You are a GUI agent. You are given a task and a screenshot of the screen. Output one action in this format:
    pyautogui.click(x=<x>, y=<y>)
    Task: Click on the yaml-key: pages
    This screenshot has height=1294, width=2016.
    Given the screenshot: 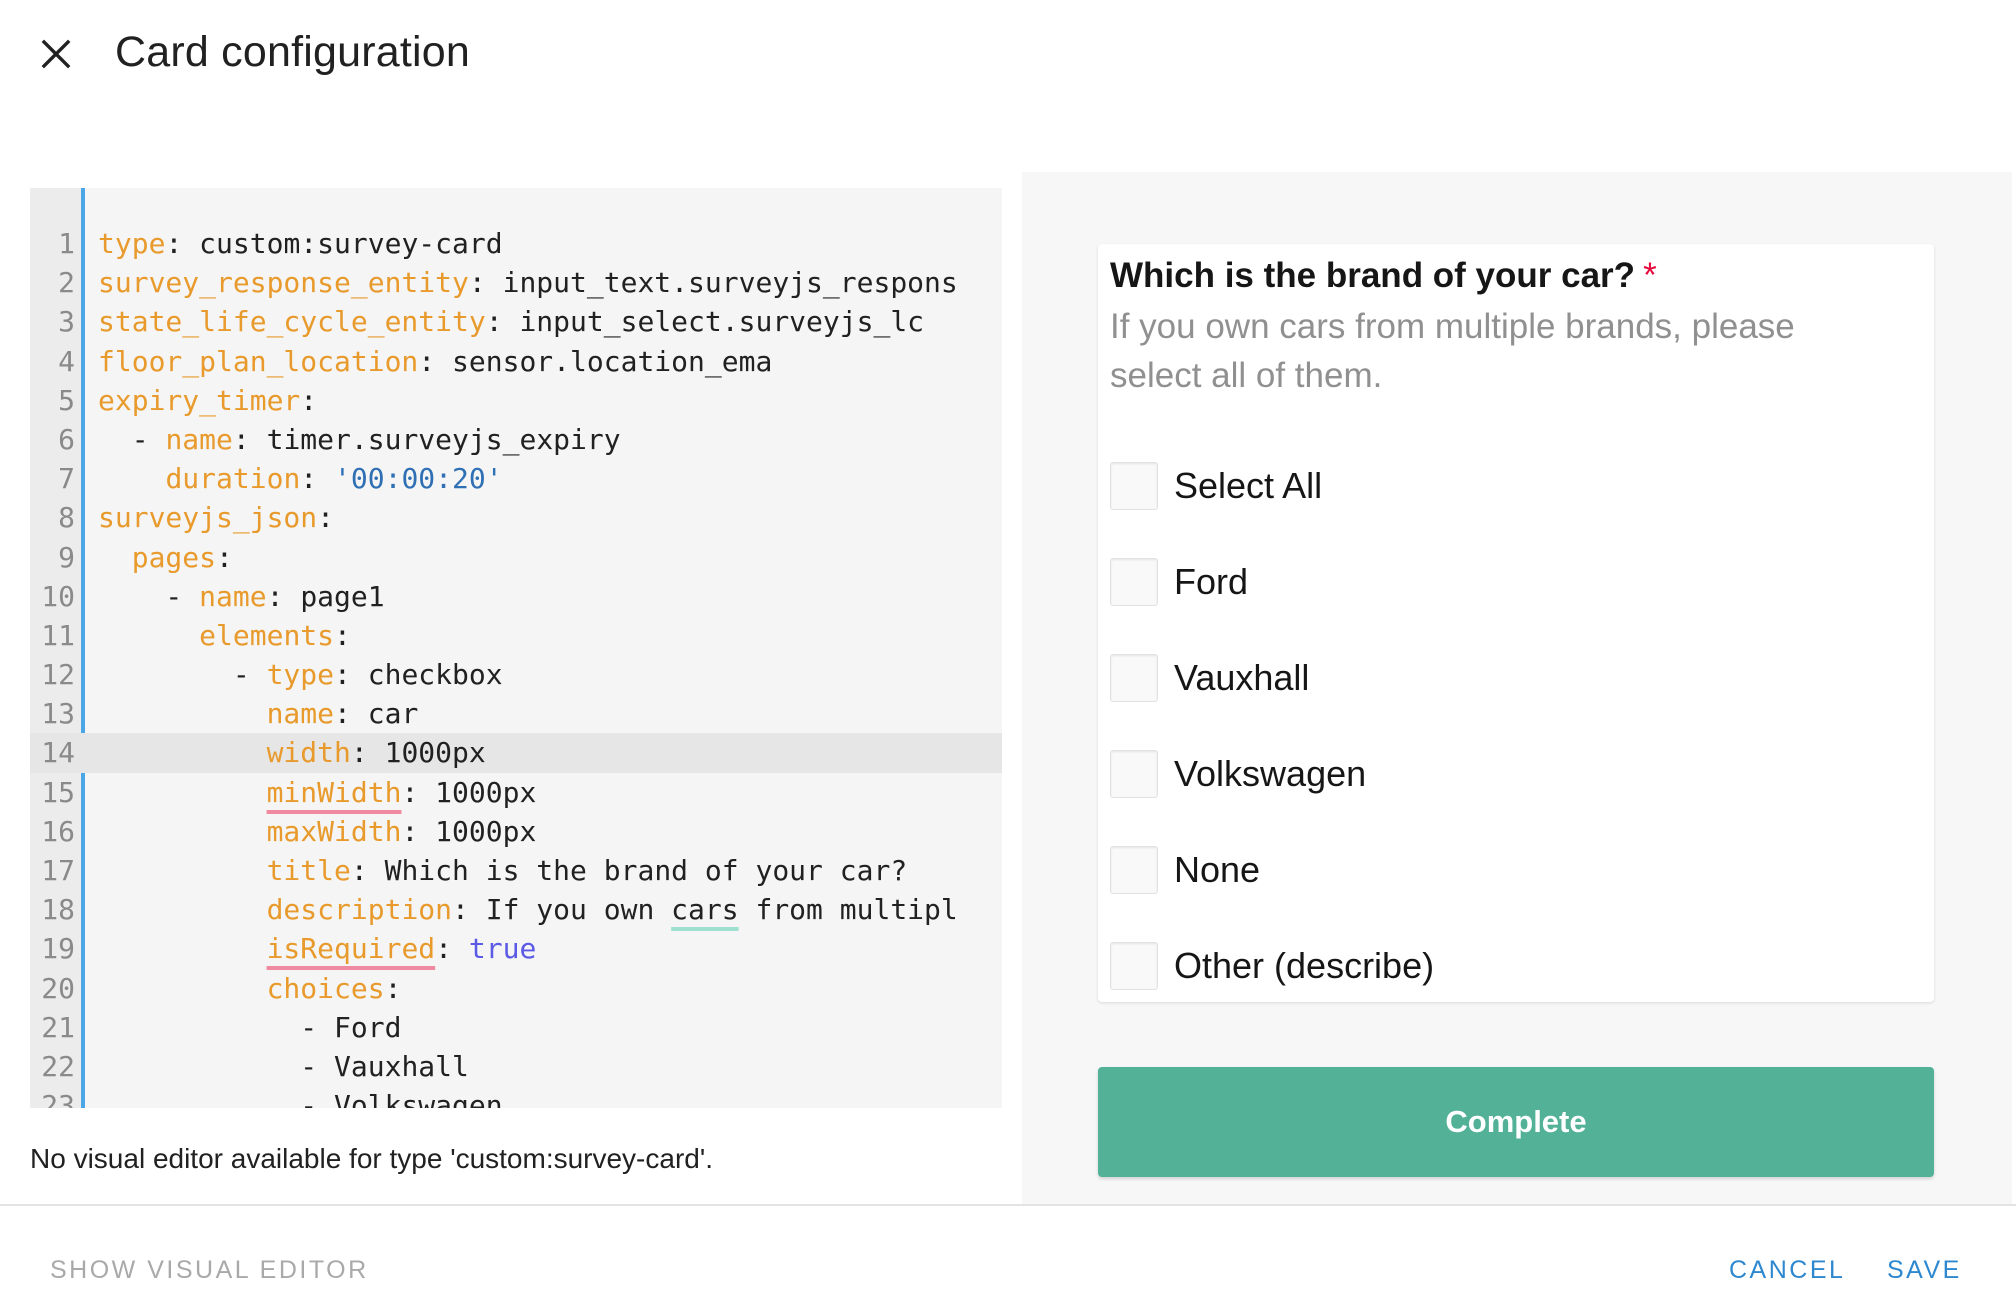 What is the action you would take?
    pyautogui.click(x=174, y=557)
    